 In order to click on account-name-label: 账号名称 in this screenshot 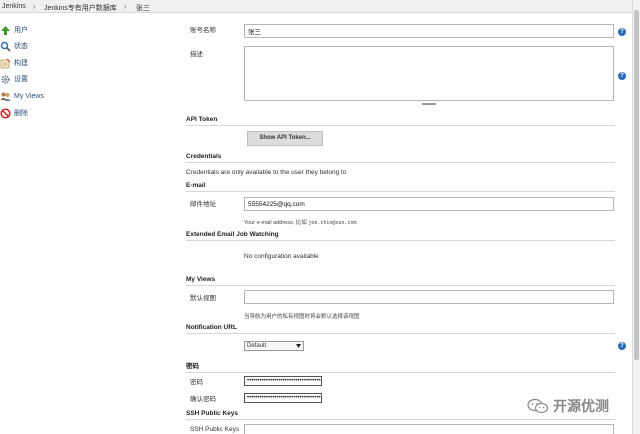, I will do `click(203, 30)`.